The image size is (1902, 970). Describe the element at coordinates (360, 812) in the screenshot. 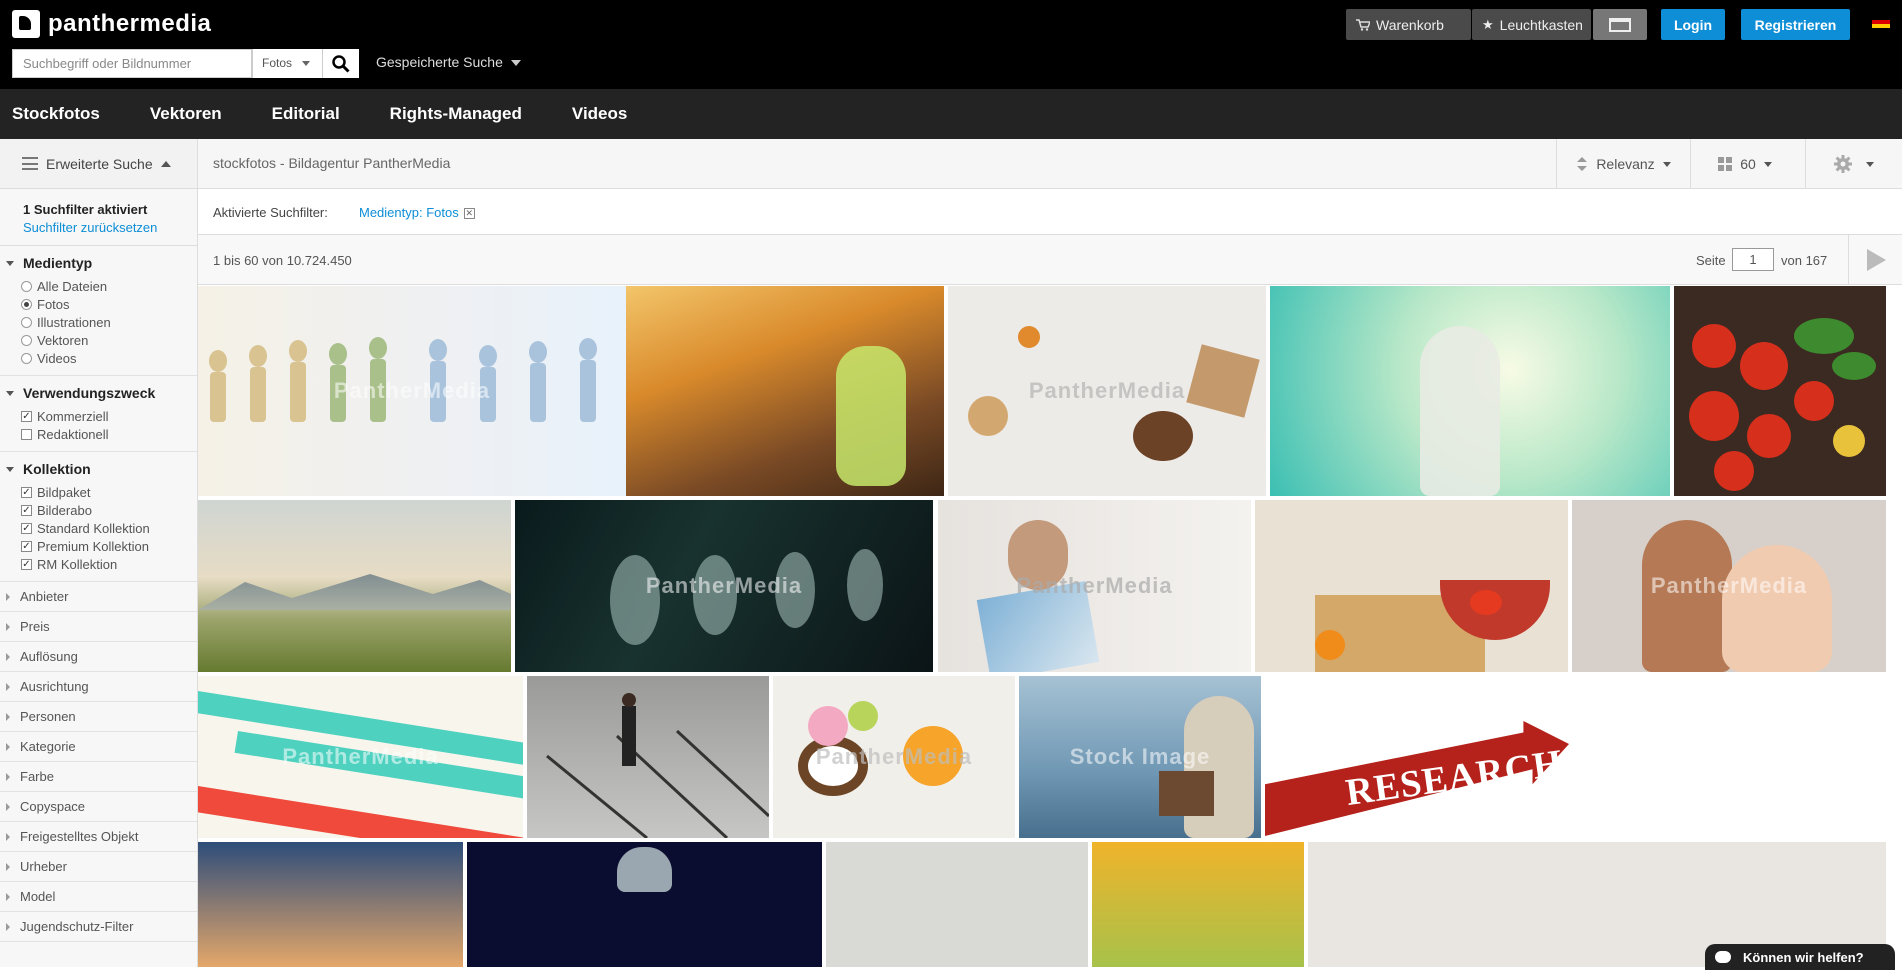

I see `red-path` at that location.